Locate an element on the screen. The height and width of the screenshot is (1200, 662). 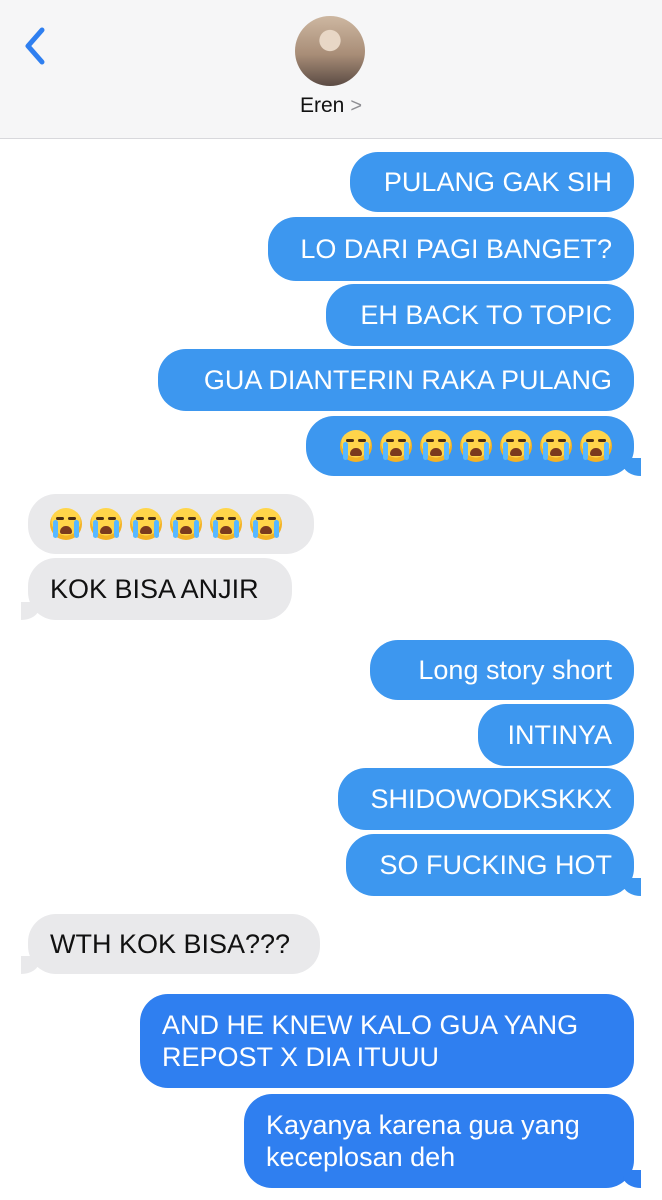
message-text: WTH KOK BISA??? is located at coordinates (170, 944).